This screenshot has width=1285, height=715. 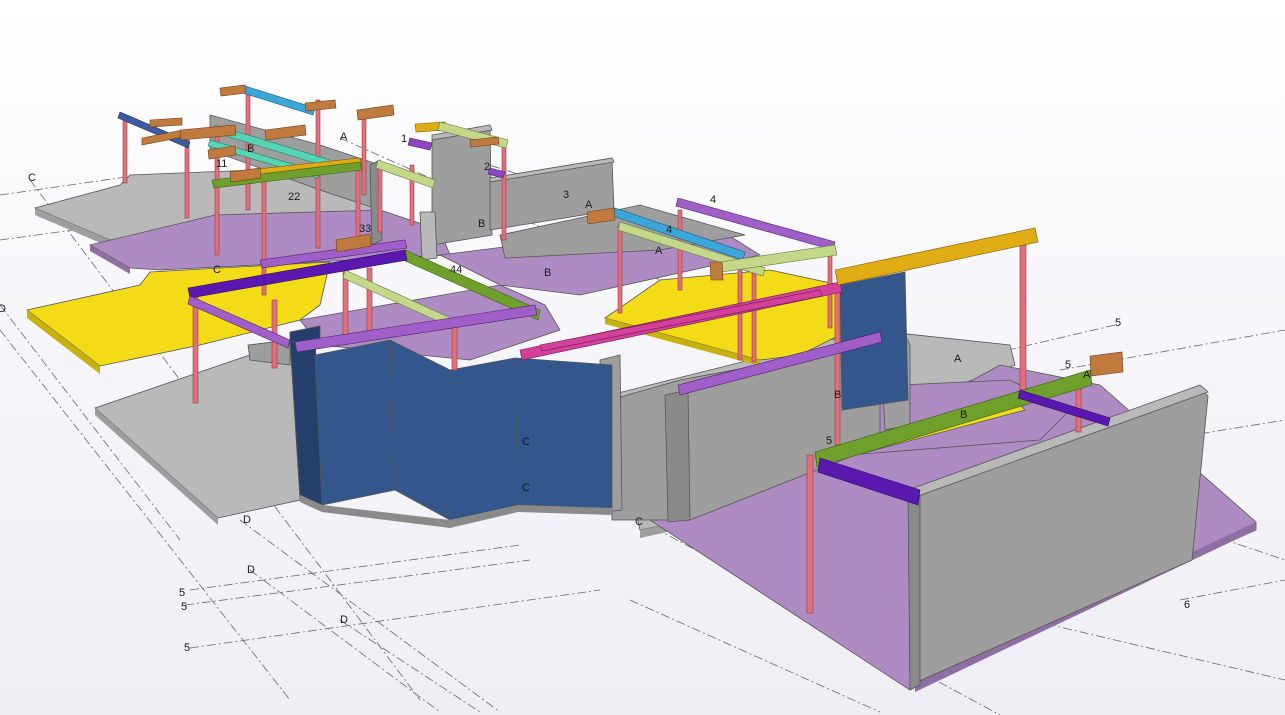 What do you see at coordinates (566, 195) in the screenshot?
I see `grid-label: 3` at bounding box center [566, 195].